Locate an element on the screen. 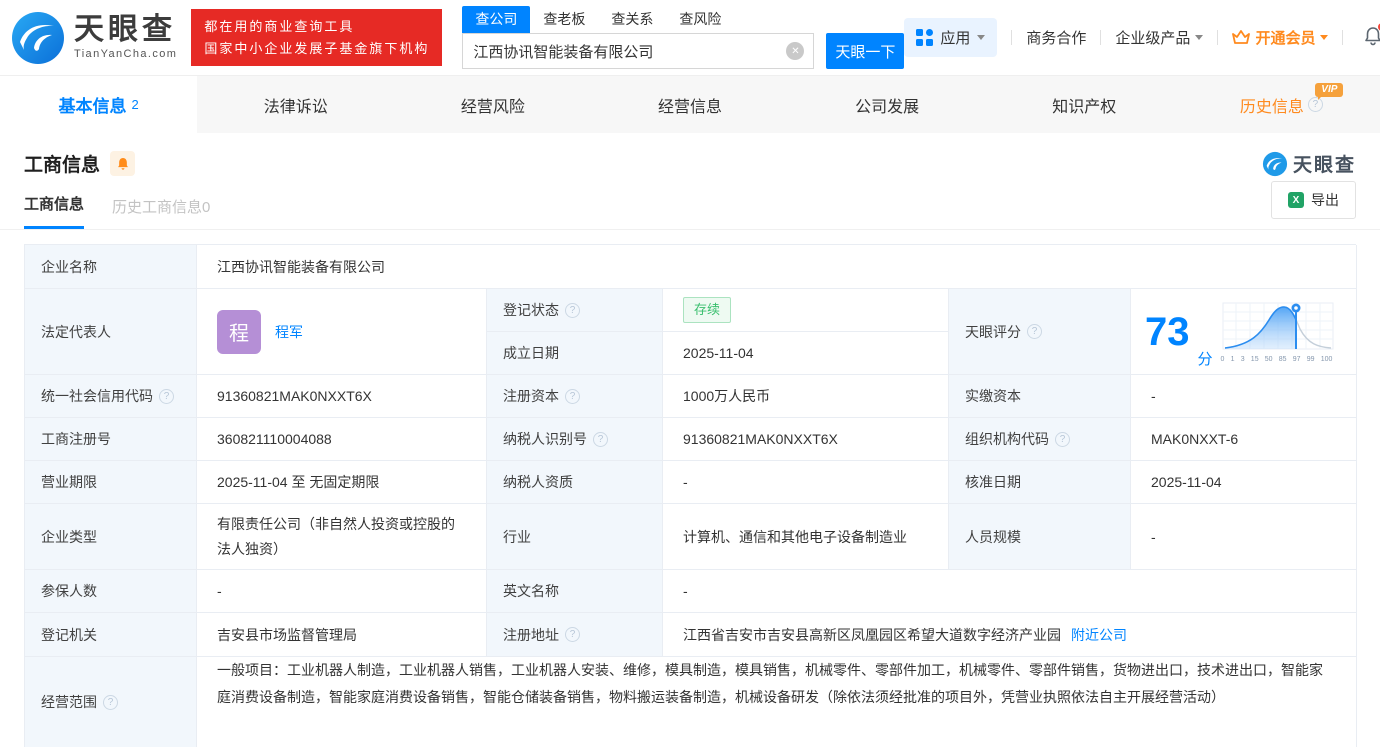  reg-address-cell: 江西省吉安市吉安县高新区凤凰园区希望大道数字经济产业园 附近公司 is located at coordinates (1010, 635).